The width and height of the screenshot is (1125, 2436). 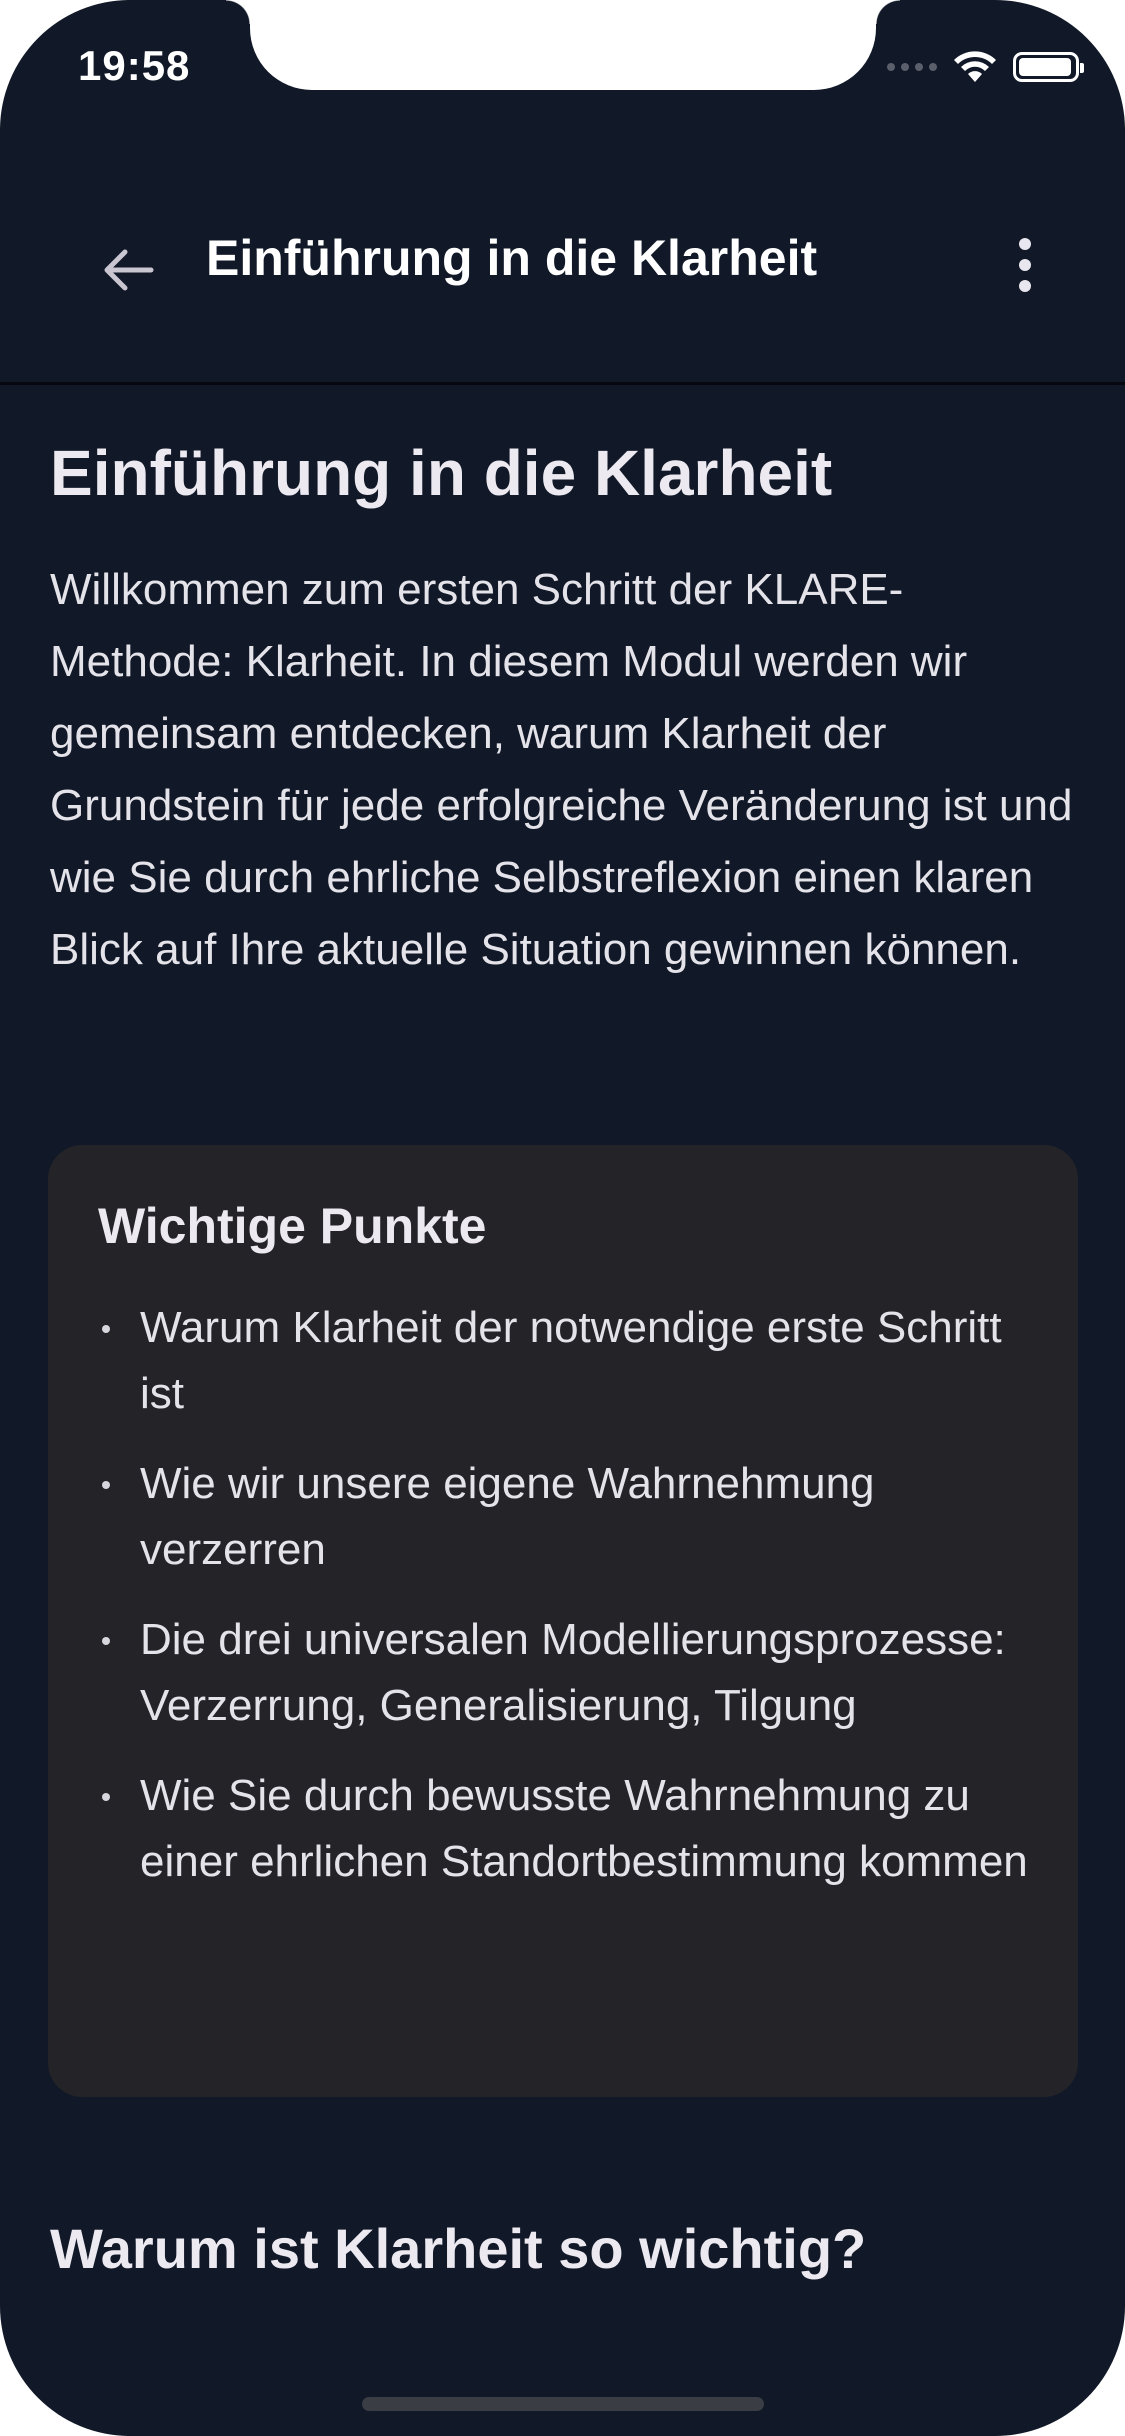 I want to click on battery-icon, so click(x=1048, y=67).